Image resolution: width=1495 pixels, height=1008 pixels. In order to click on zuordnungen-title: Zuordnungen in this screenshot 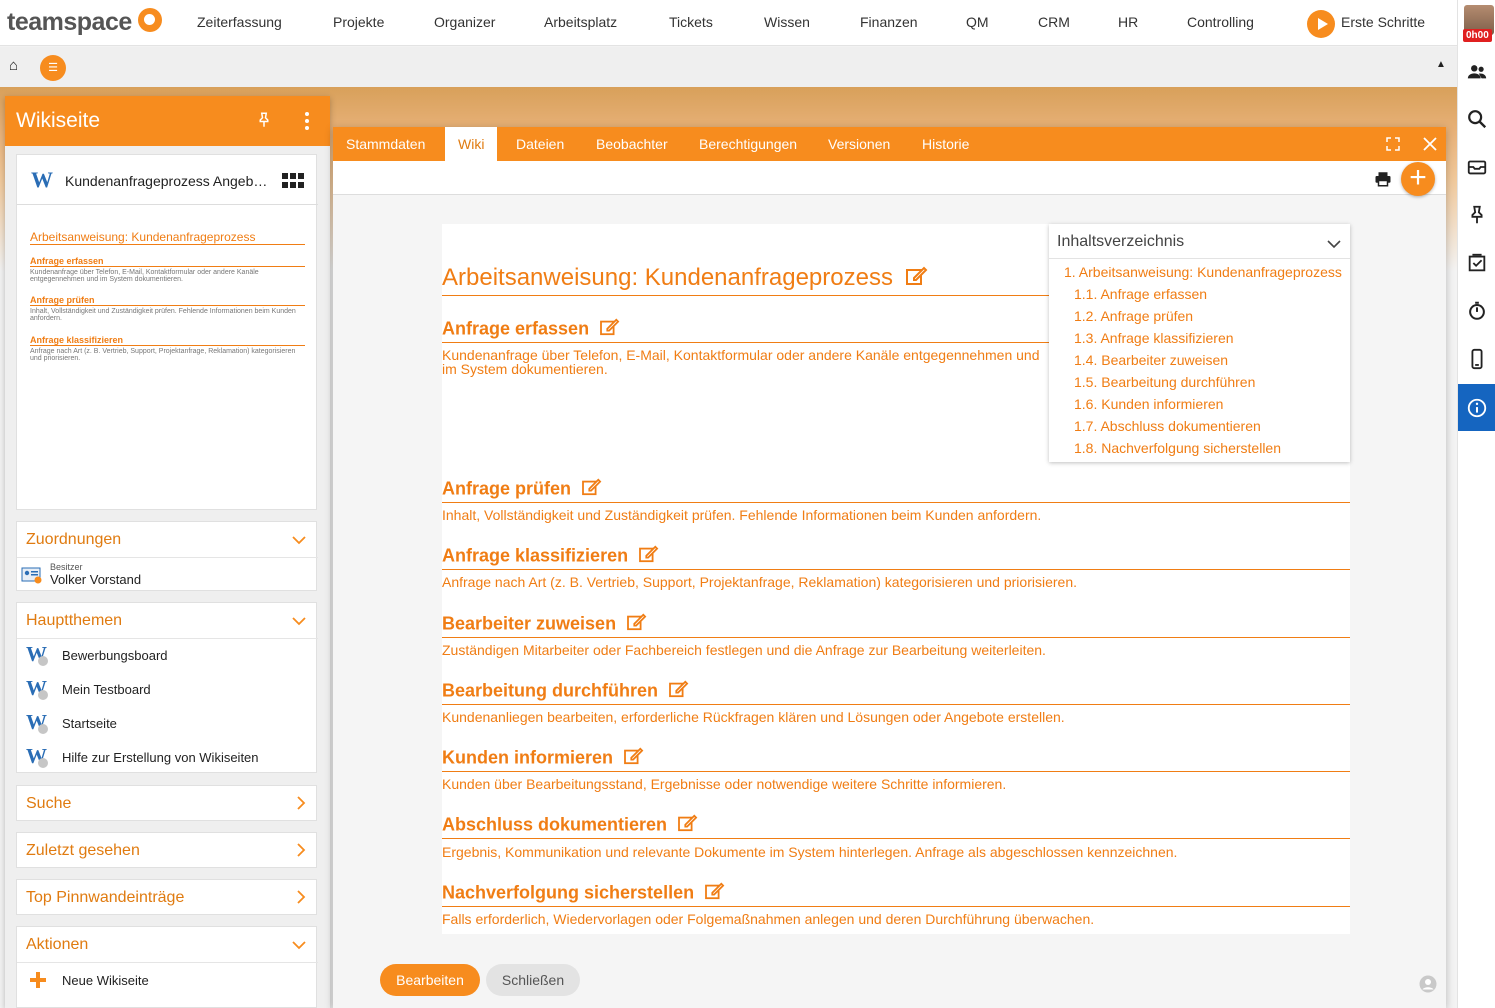, I will do `click(73, 540)`.